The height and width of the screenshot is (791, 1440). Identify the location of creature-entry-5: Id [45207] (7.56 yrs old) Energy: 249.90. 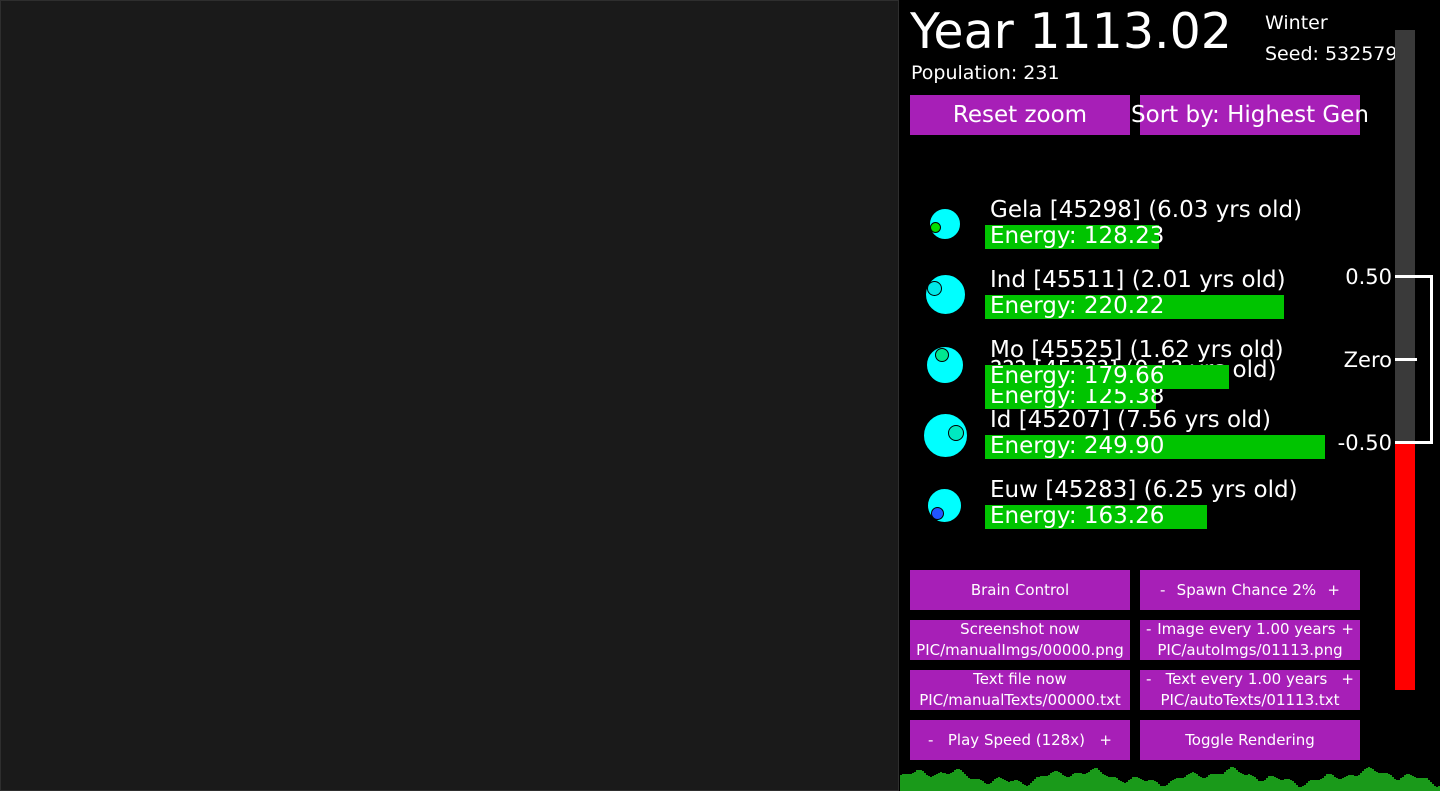
(1150, 437).